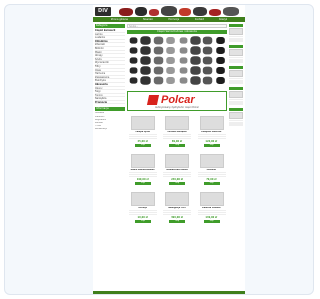 The height and width of the screenshot is (299, 320). I want to click on product-card: Nawigacja GPS 399,00 zł Kup, so click(176, 208).